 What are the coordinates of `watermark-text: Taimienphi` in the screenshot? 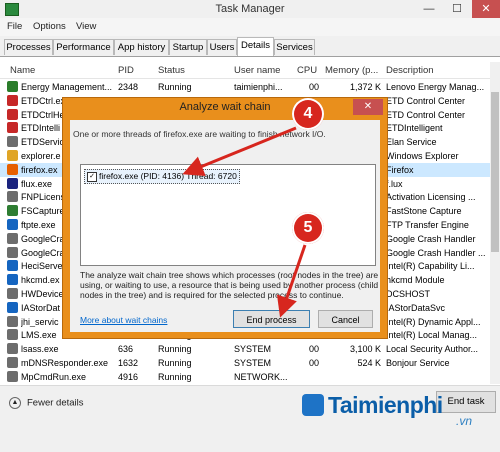 It's located at (385, 405).